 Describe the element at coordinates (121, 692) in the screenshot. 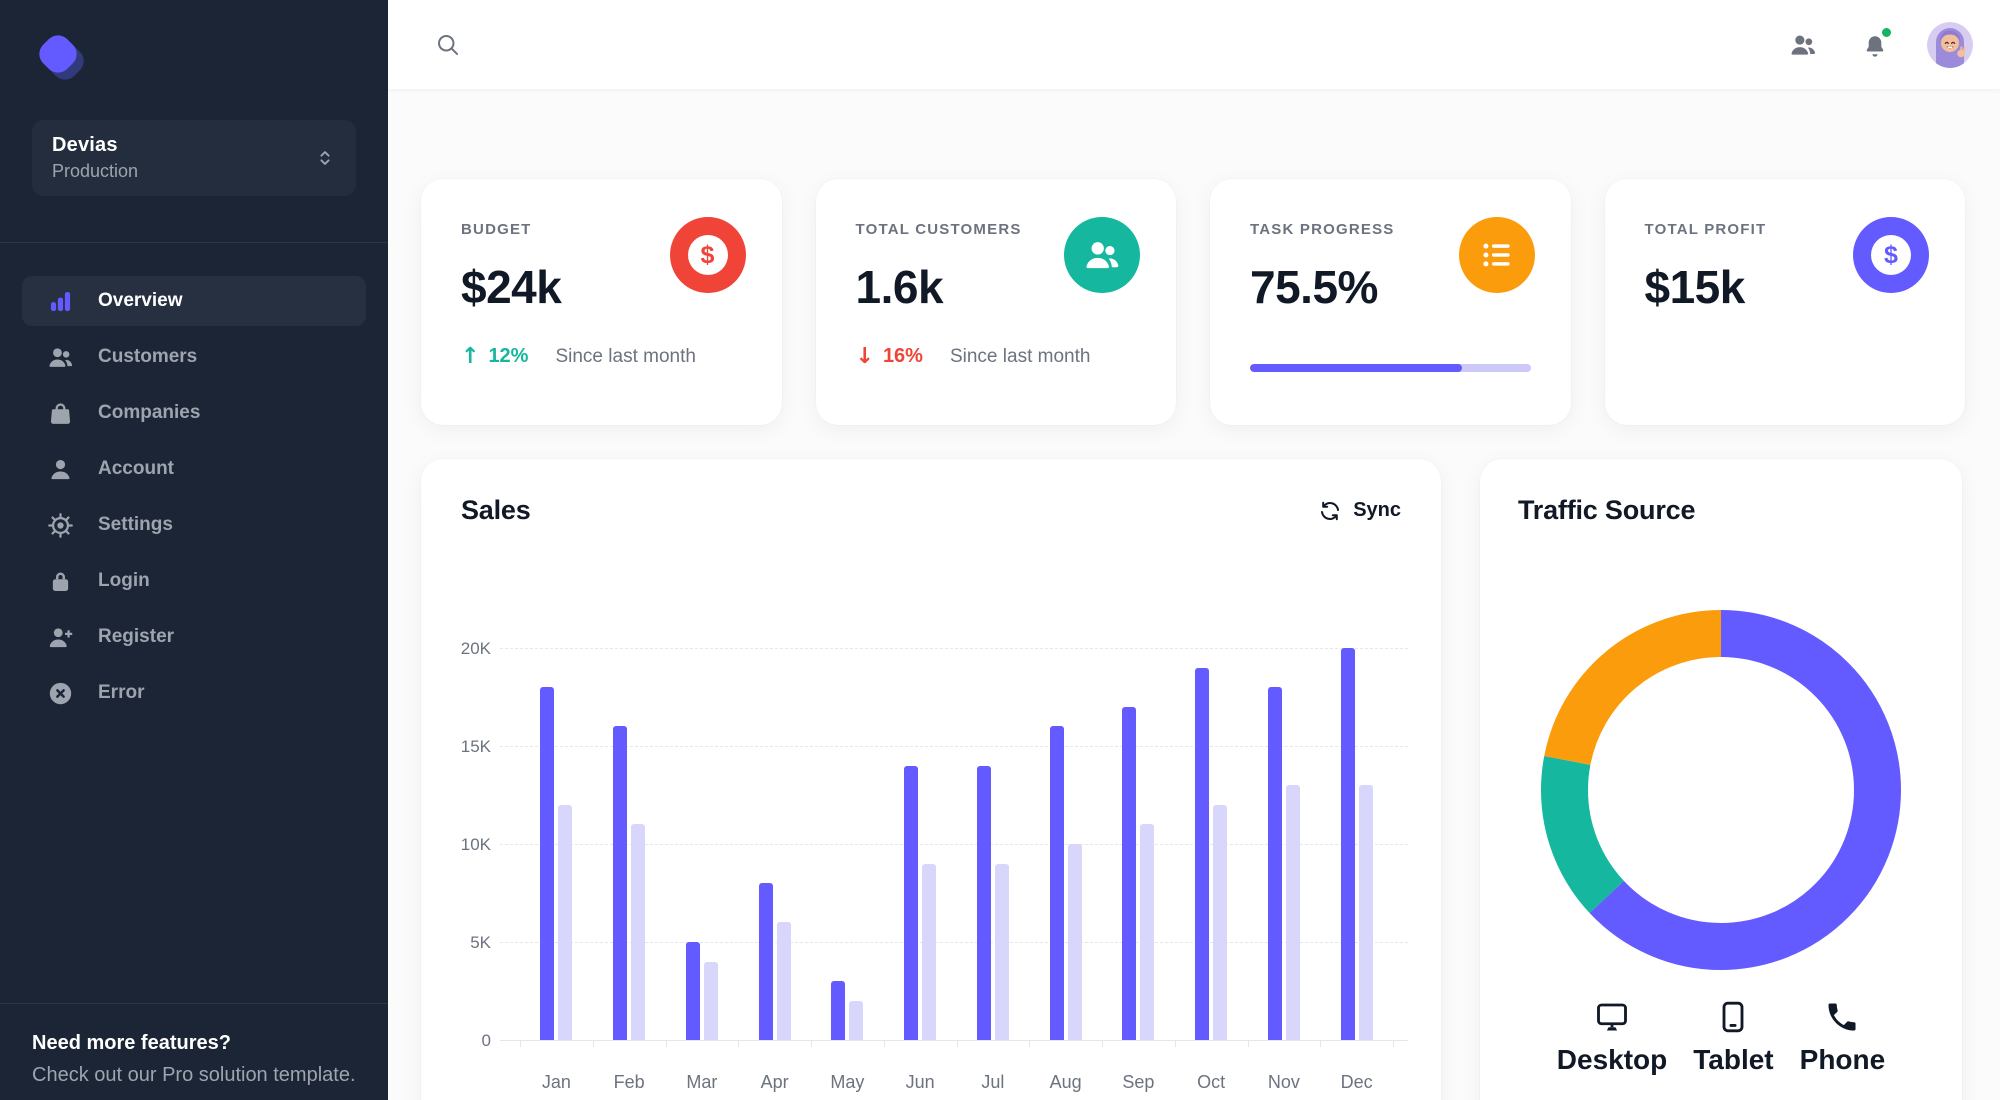

I see `sidebar-item-label: Error` at that location.